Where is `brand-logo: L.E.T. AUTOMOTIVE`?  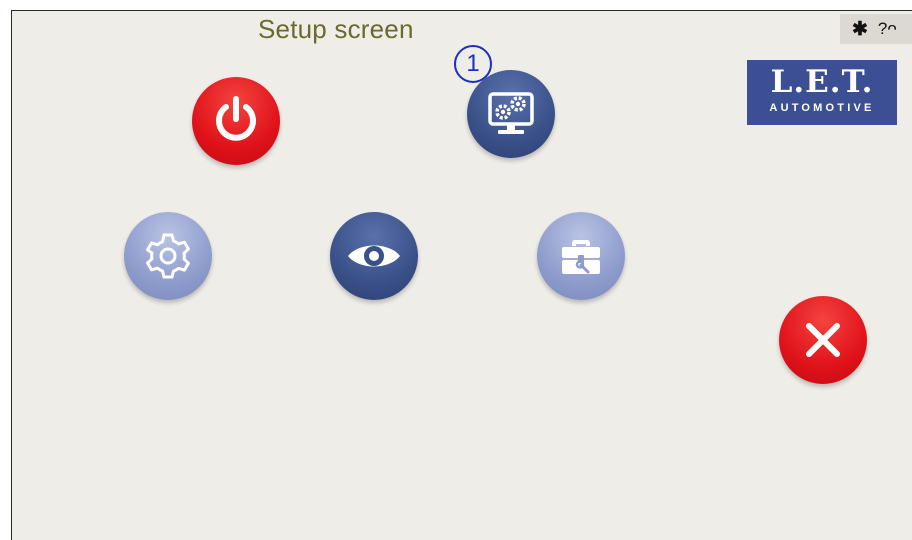 brand-logo: L.E.T. AUTOMOTIVE is located at coordinates (822, 92).